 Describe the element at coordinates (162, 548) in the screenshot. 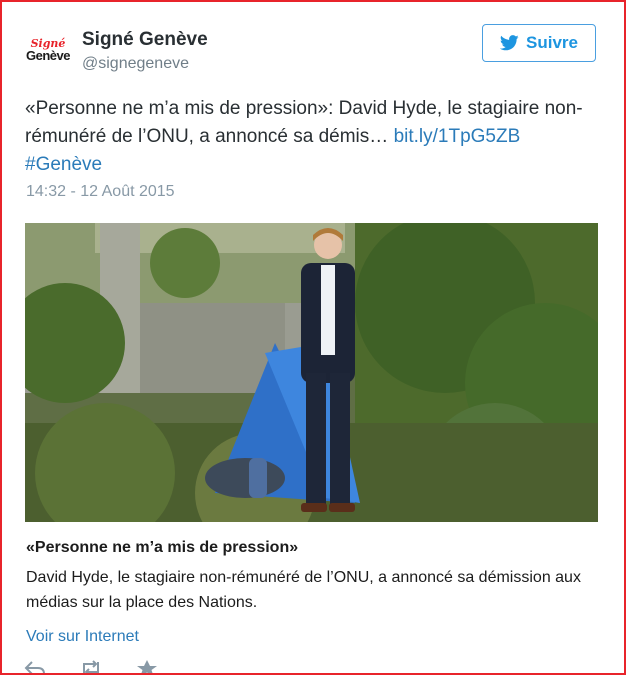

I see `card-title: «Personne ne m’a mis de pression»` at that location.